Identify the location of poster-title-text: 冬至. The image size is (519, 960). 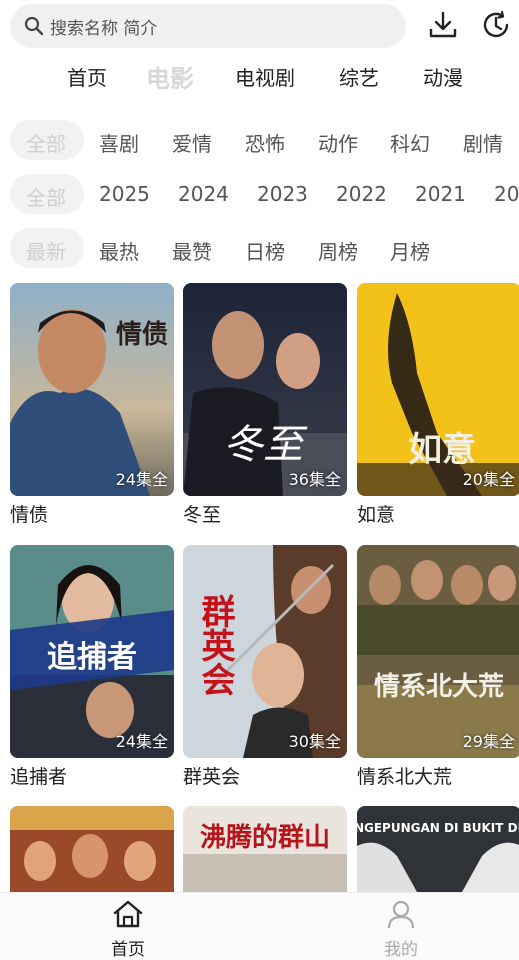
(265, 445).